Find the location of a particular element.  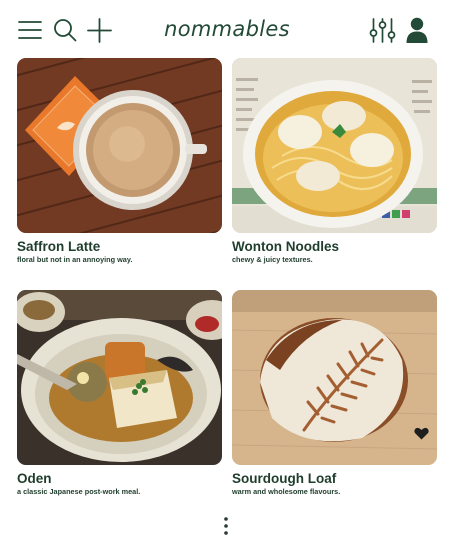

card-title: Saffron Latte is located at coordinates (59, 246).